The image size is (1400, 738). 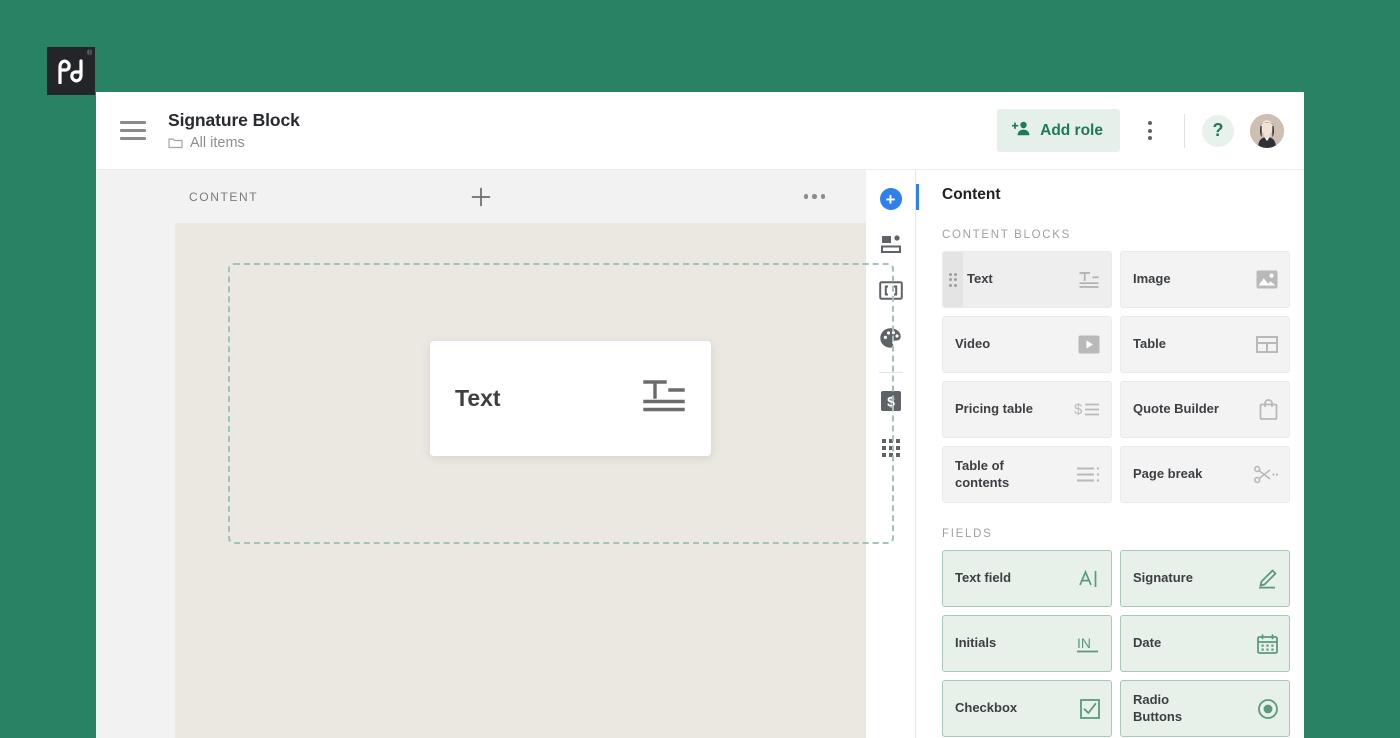 What do you see at coordinates (1089, 344) in the screenshot?
I see `video-play-icon` at bounding box center [1089, 344].